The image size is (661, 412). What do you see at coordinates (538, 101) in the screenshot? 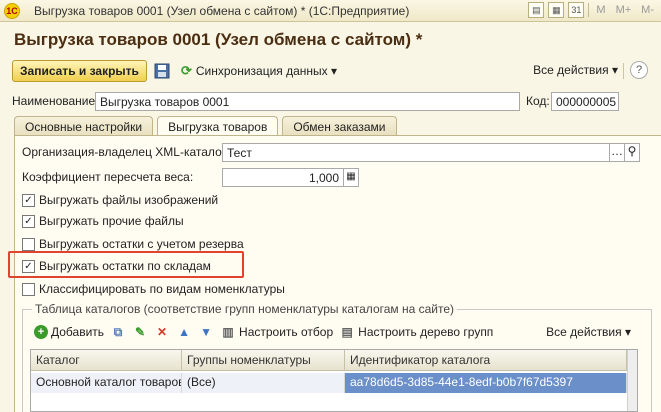
I see `code-label: Код:` at bounding box center [538, 101].